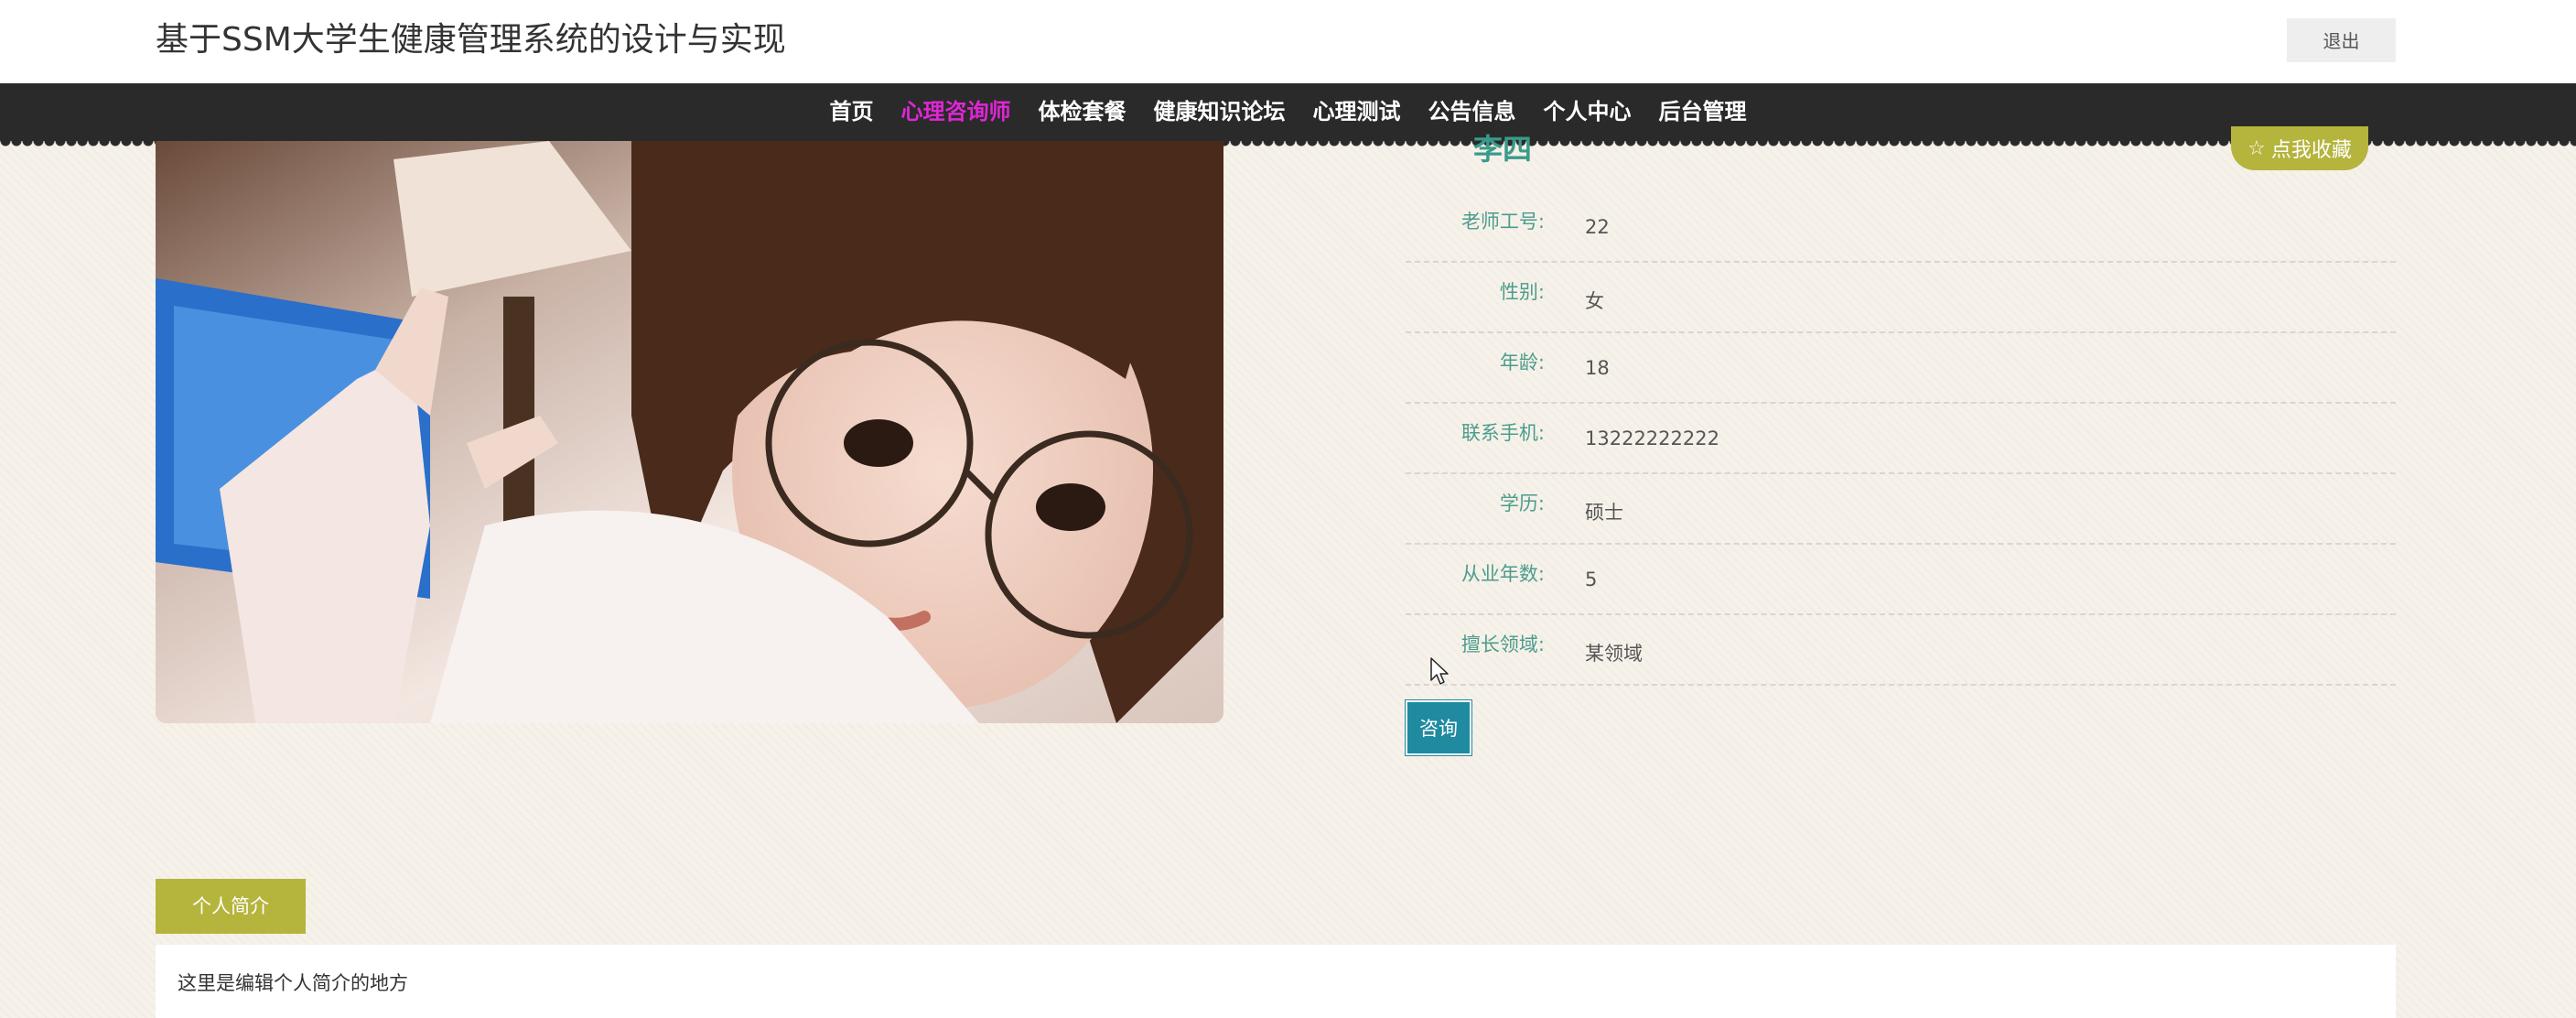 The width and height of the screenshot is (2576, 1018). Describe the element at coordinates (1901, 509) in the screenshot. I see `info-row-education: 学历: 硕士` at that location.